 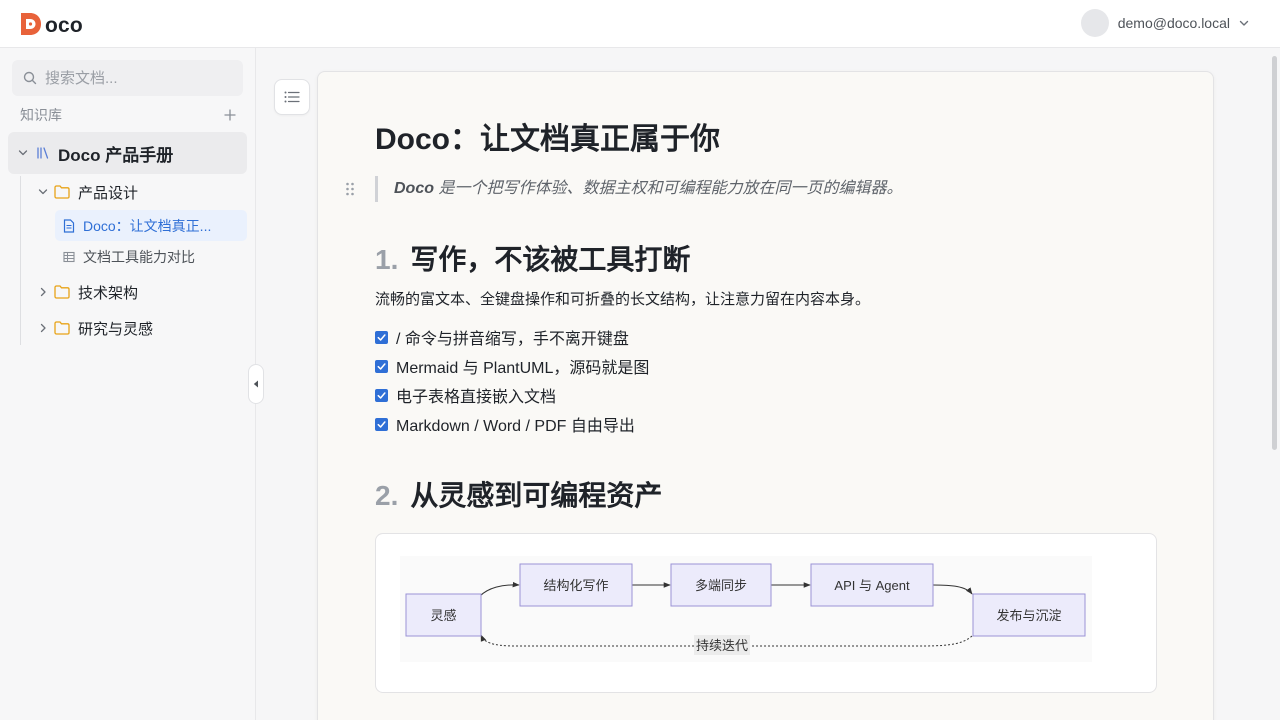 What do you see at coordinates (387, 259) in the screenshot?
I see `section-number: 1.` at bounding box center [387, 259].